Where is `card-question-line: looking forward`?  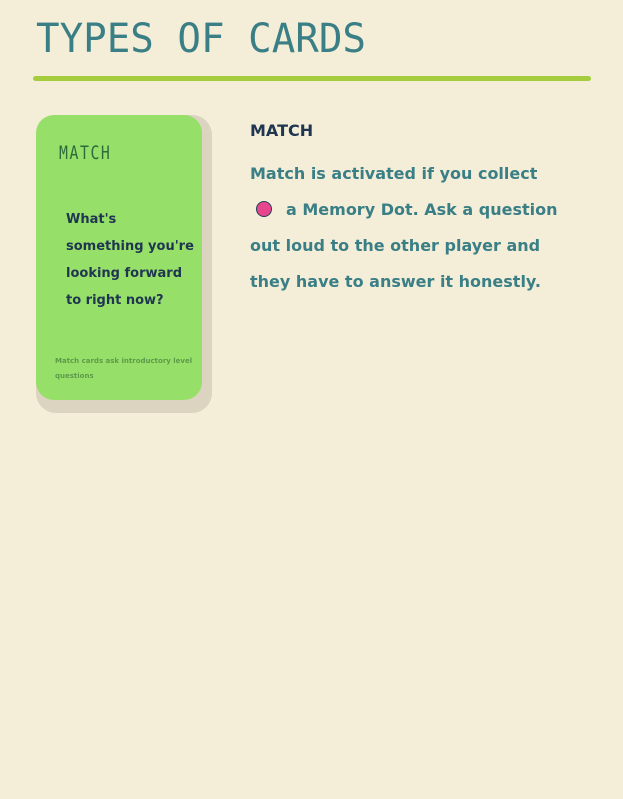 card-question-line: looking forward is located at coordinates (124, 273).